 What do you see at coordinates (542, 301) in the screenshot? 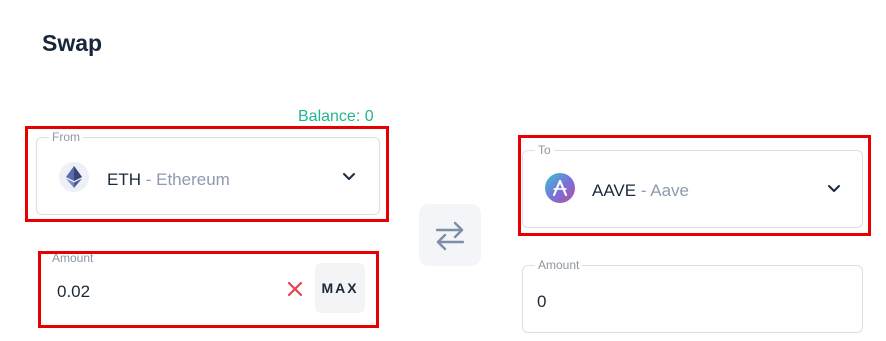
I see `amount-output-value: 0` at bounding box center [542, 301].